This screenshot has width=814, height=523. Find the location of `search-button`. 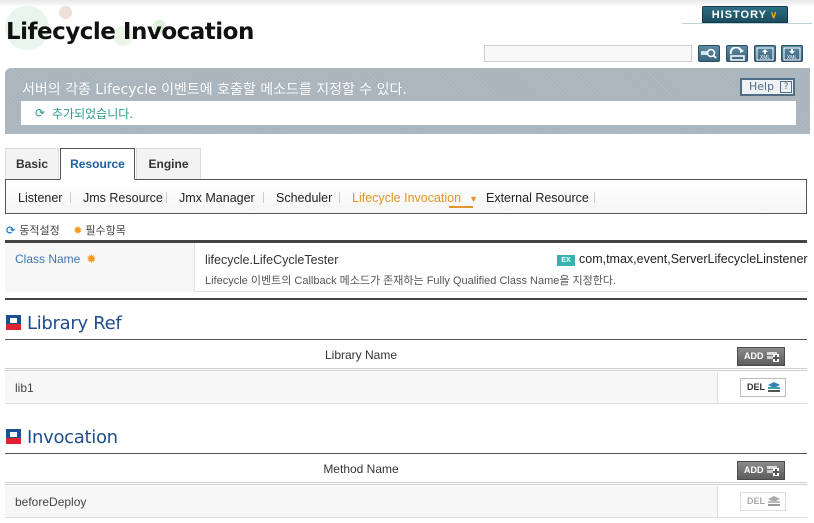

search-button is located at coordinates (709, 53).